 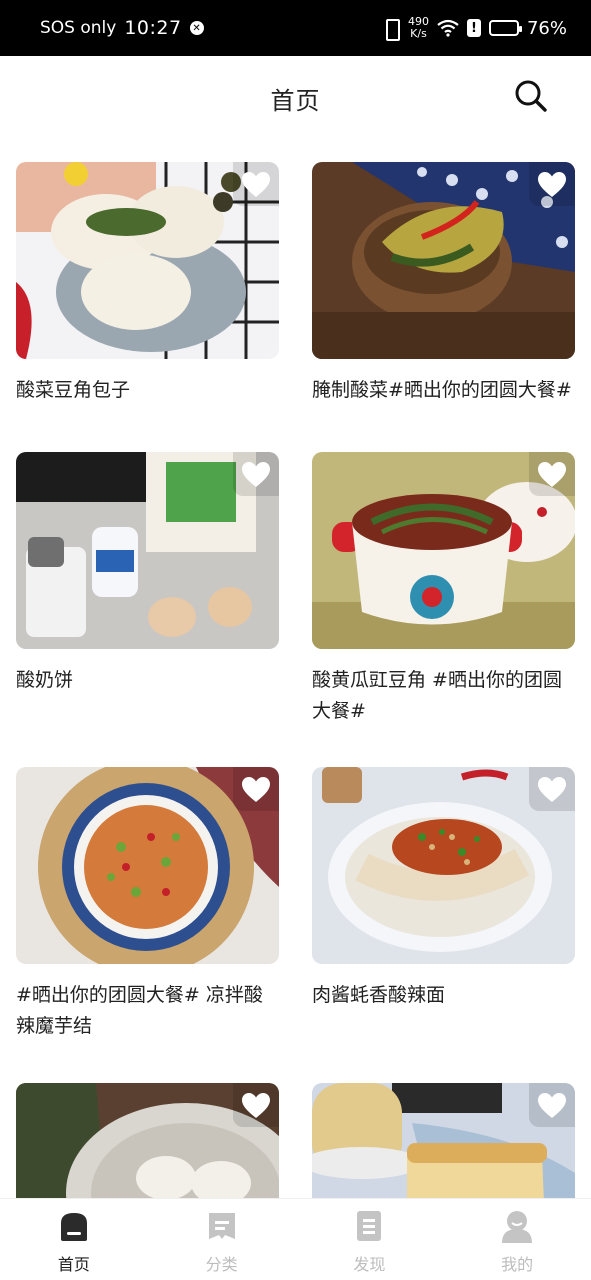 I want to click on recipe-title: 酸奶饼, so click(x=45, y=680).